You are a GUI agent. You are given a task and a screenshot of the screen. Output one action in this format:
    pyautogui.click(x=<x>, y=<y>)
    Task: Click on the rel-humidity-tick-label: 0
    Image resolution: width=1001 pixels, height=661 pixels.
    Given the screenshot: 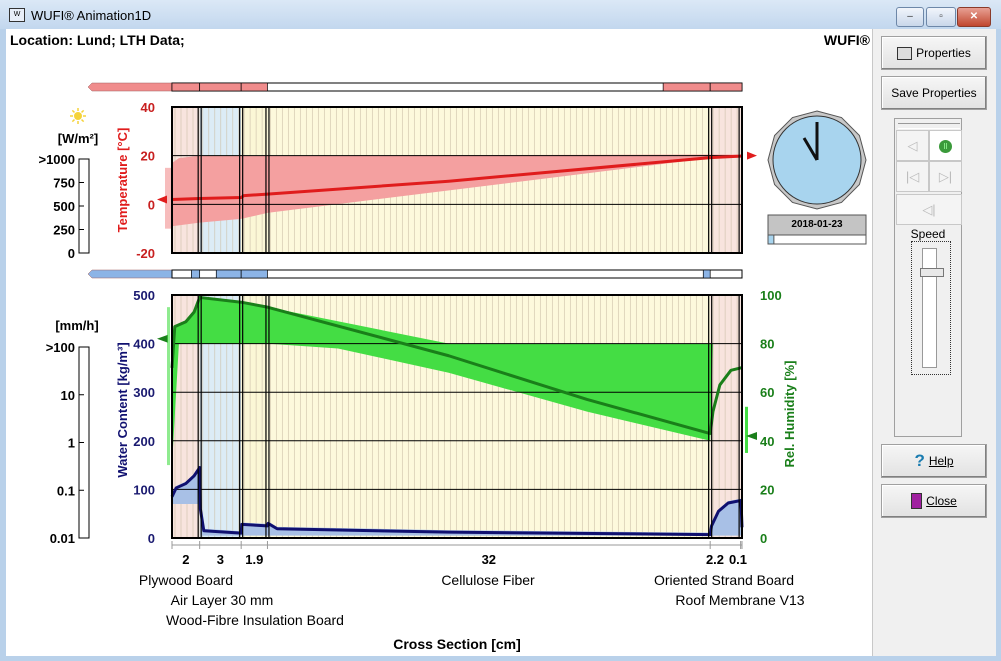 What is the action you would take?
    pyautogui.click(x=763, y=538)
    